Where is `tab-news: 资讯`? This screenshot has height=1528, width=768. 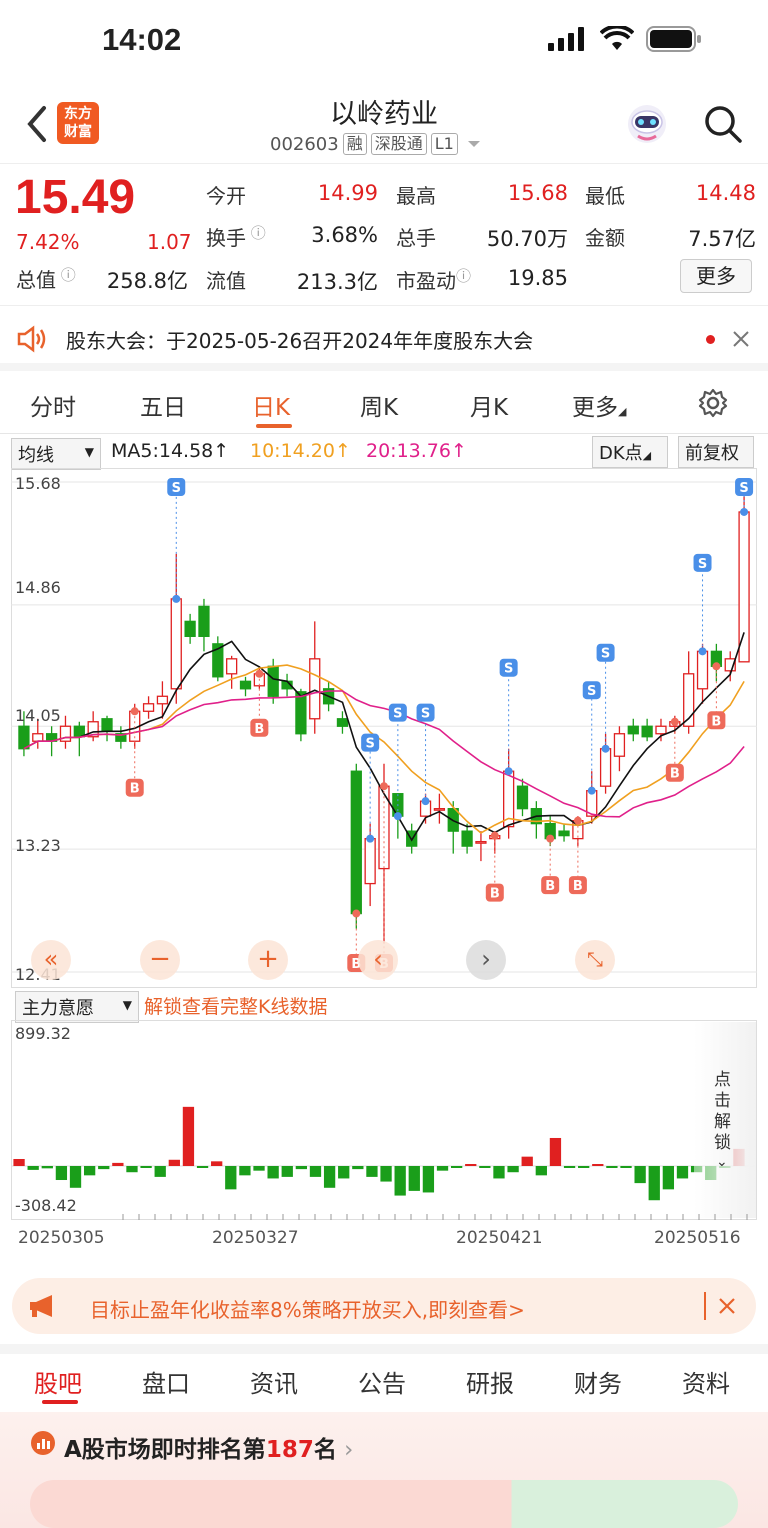 tab-news: 资讯 is located at coordinates (274, 1381).